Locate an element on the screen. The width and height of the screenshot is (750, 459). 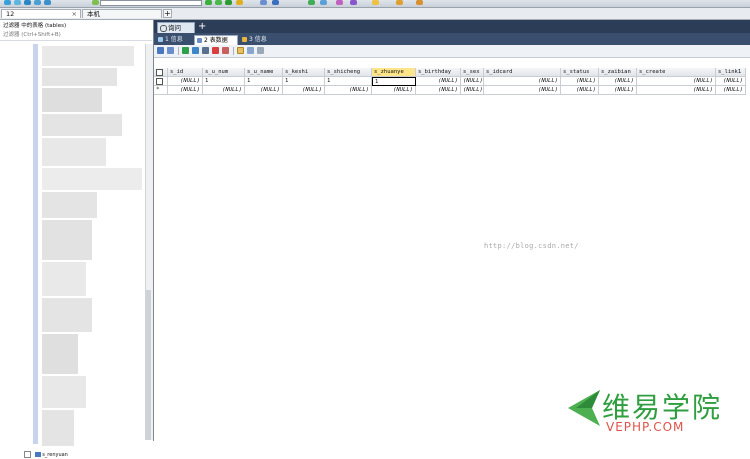
database-icon is located at coordinates (95, 2).